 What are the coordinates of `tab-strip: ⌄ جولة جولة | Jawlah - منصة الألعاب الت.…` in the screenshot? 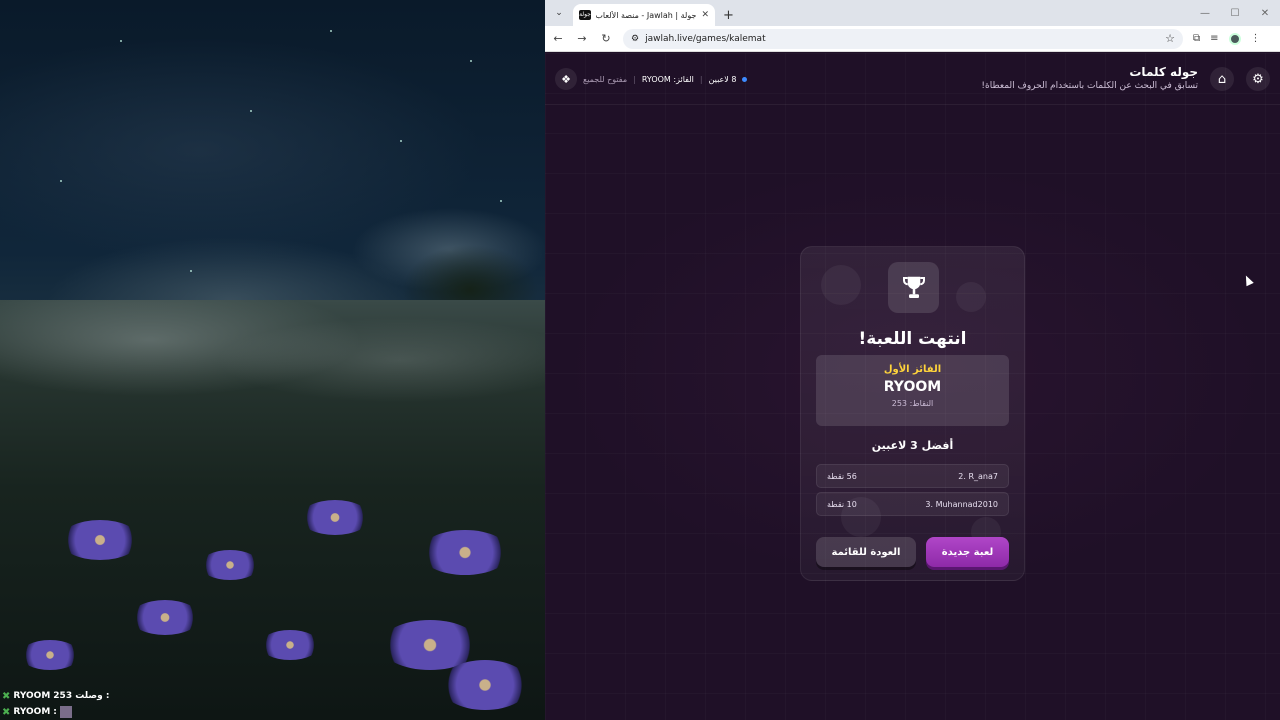 It's located at (912, 13).